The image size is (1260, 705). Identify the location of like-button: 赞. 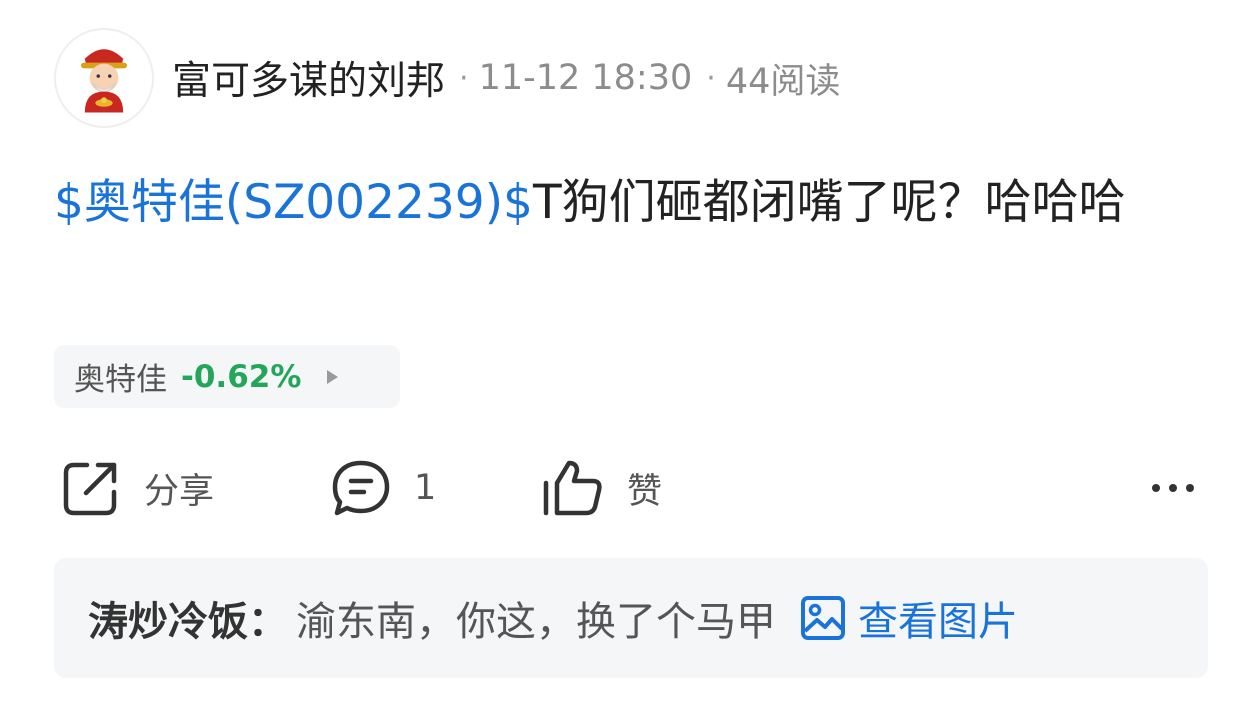
(601, 488).